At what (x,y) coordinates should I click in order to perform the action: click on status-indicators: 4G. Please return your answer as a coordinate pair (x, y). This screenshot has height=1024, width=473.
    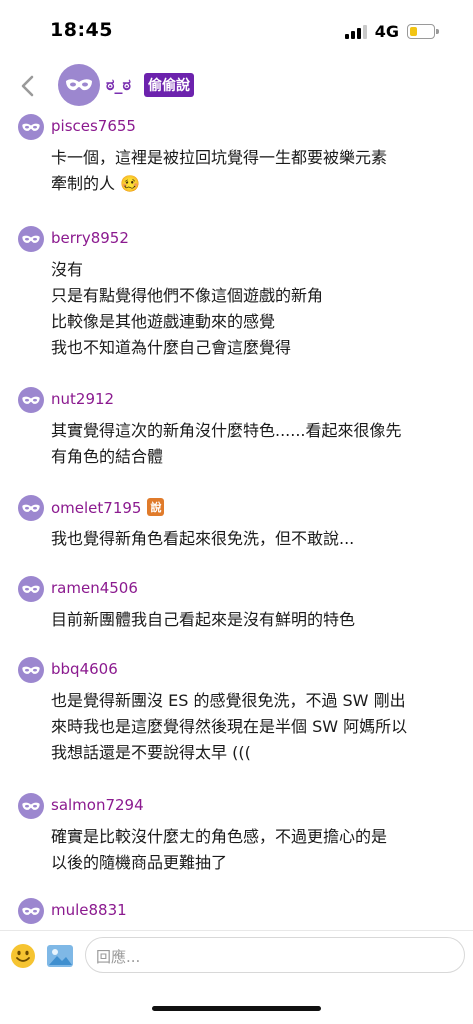
    Looking at the image, I should click on (391, 31).